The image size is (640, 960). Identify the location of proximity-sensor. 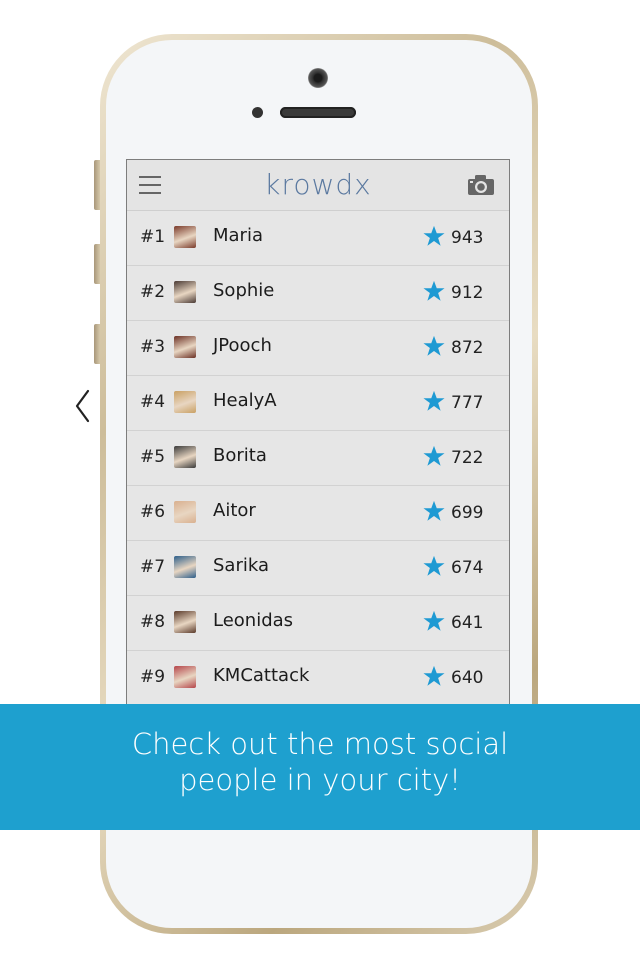
(257, 112).